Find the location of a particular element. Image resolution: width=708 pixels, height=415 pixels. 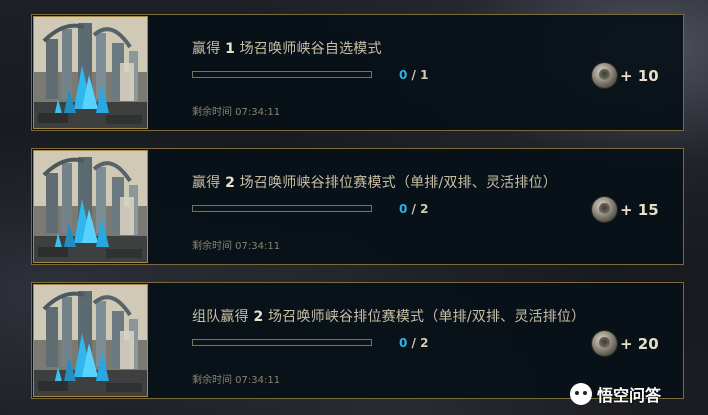

reward-amount: + 10 is located at coordinates (639, 76).